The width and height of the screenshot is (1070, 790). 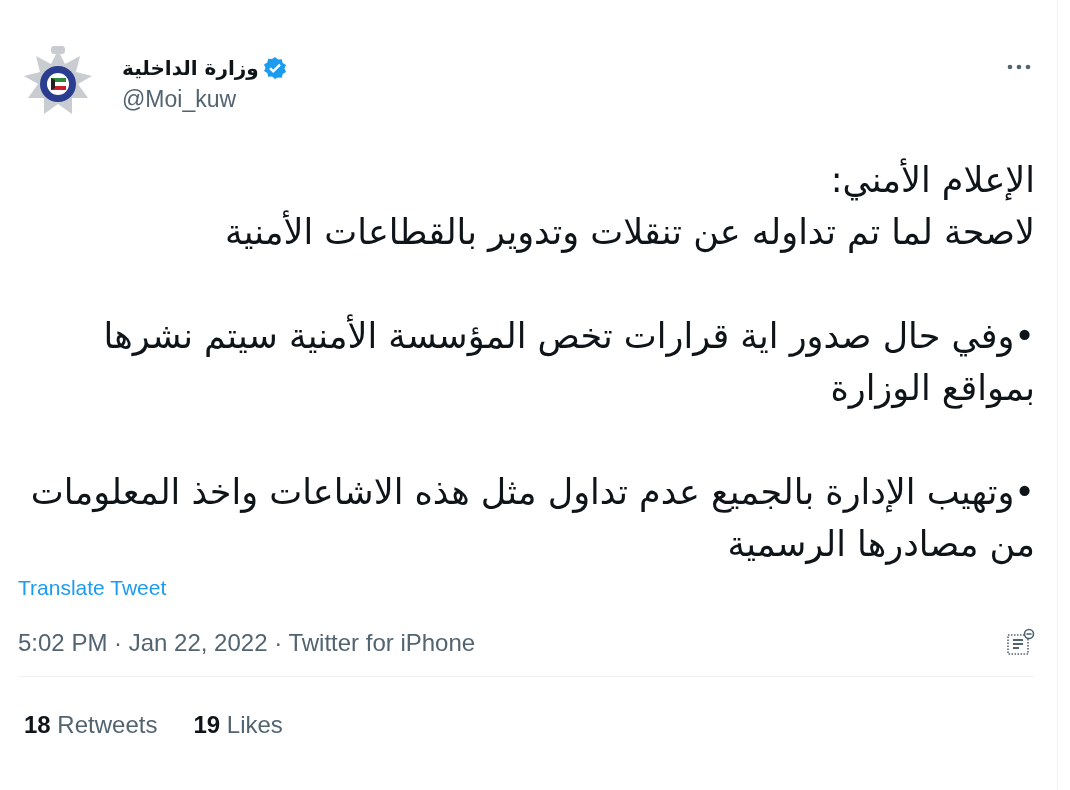 I want to click on retweets-link: 18 Retweets, so click(x=91, y=725).